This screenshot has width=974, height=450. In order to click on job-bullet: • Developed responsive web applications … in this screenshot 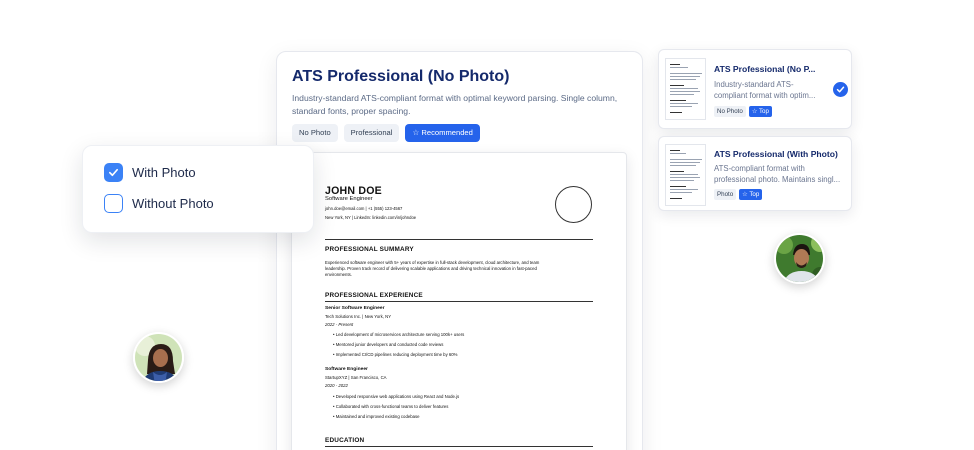, I will do `click(396, 396)`.